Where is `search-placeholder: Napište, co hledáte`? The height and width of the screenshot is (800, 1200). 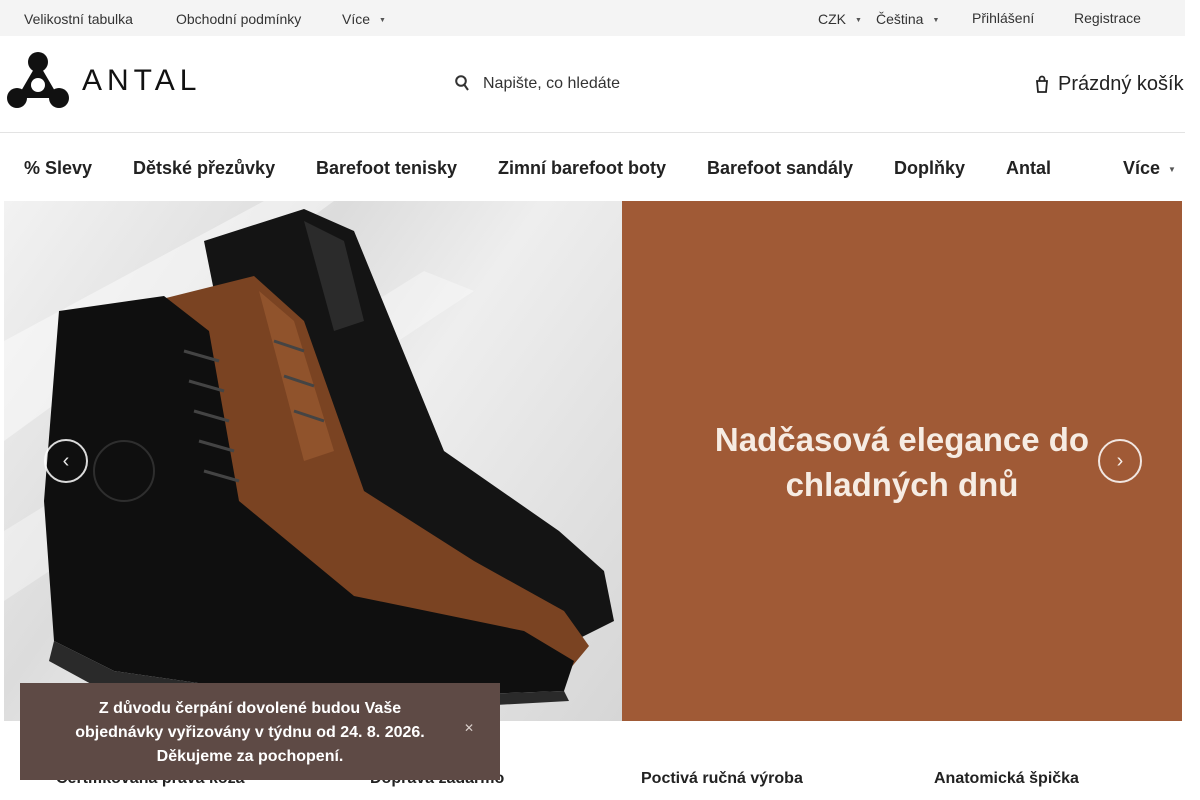 search-placeholder: Napište, co hledáte is located at coordinates (551, 83).